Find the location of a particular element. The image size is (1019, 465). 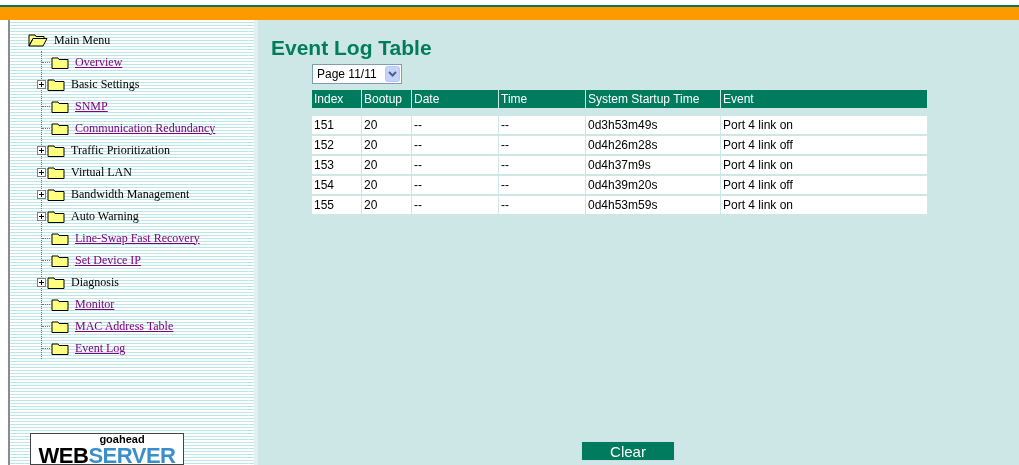

tree-link: Set Device IP is located at coordinates (108, 260).